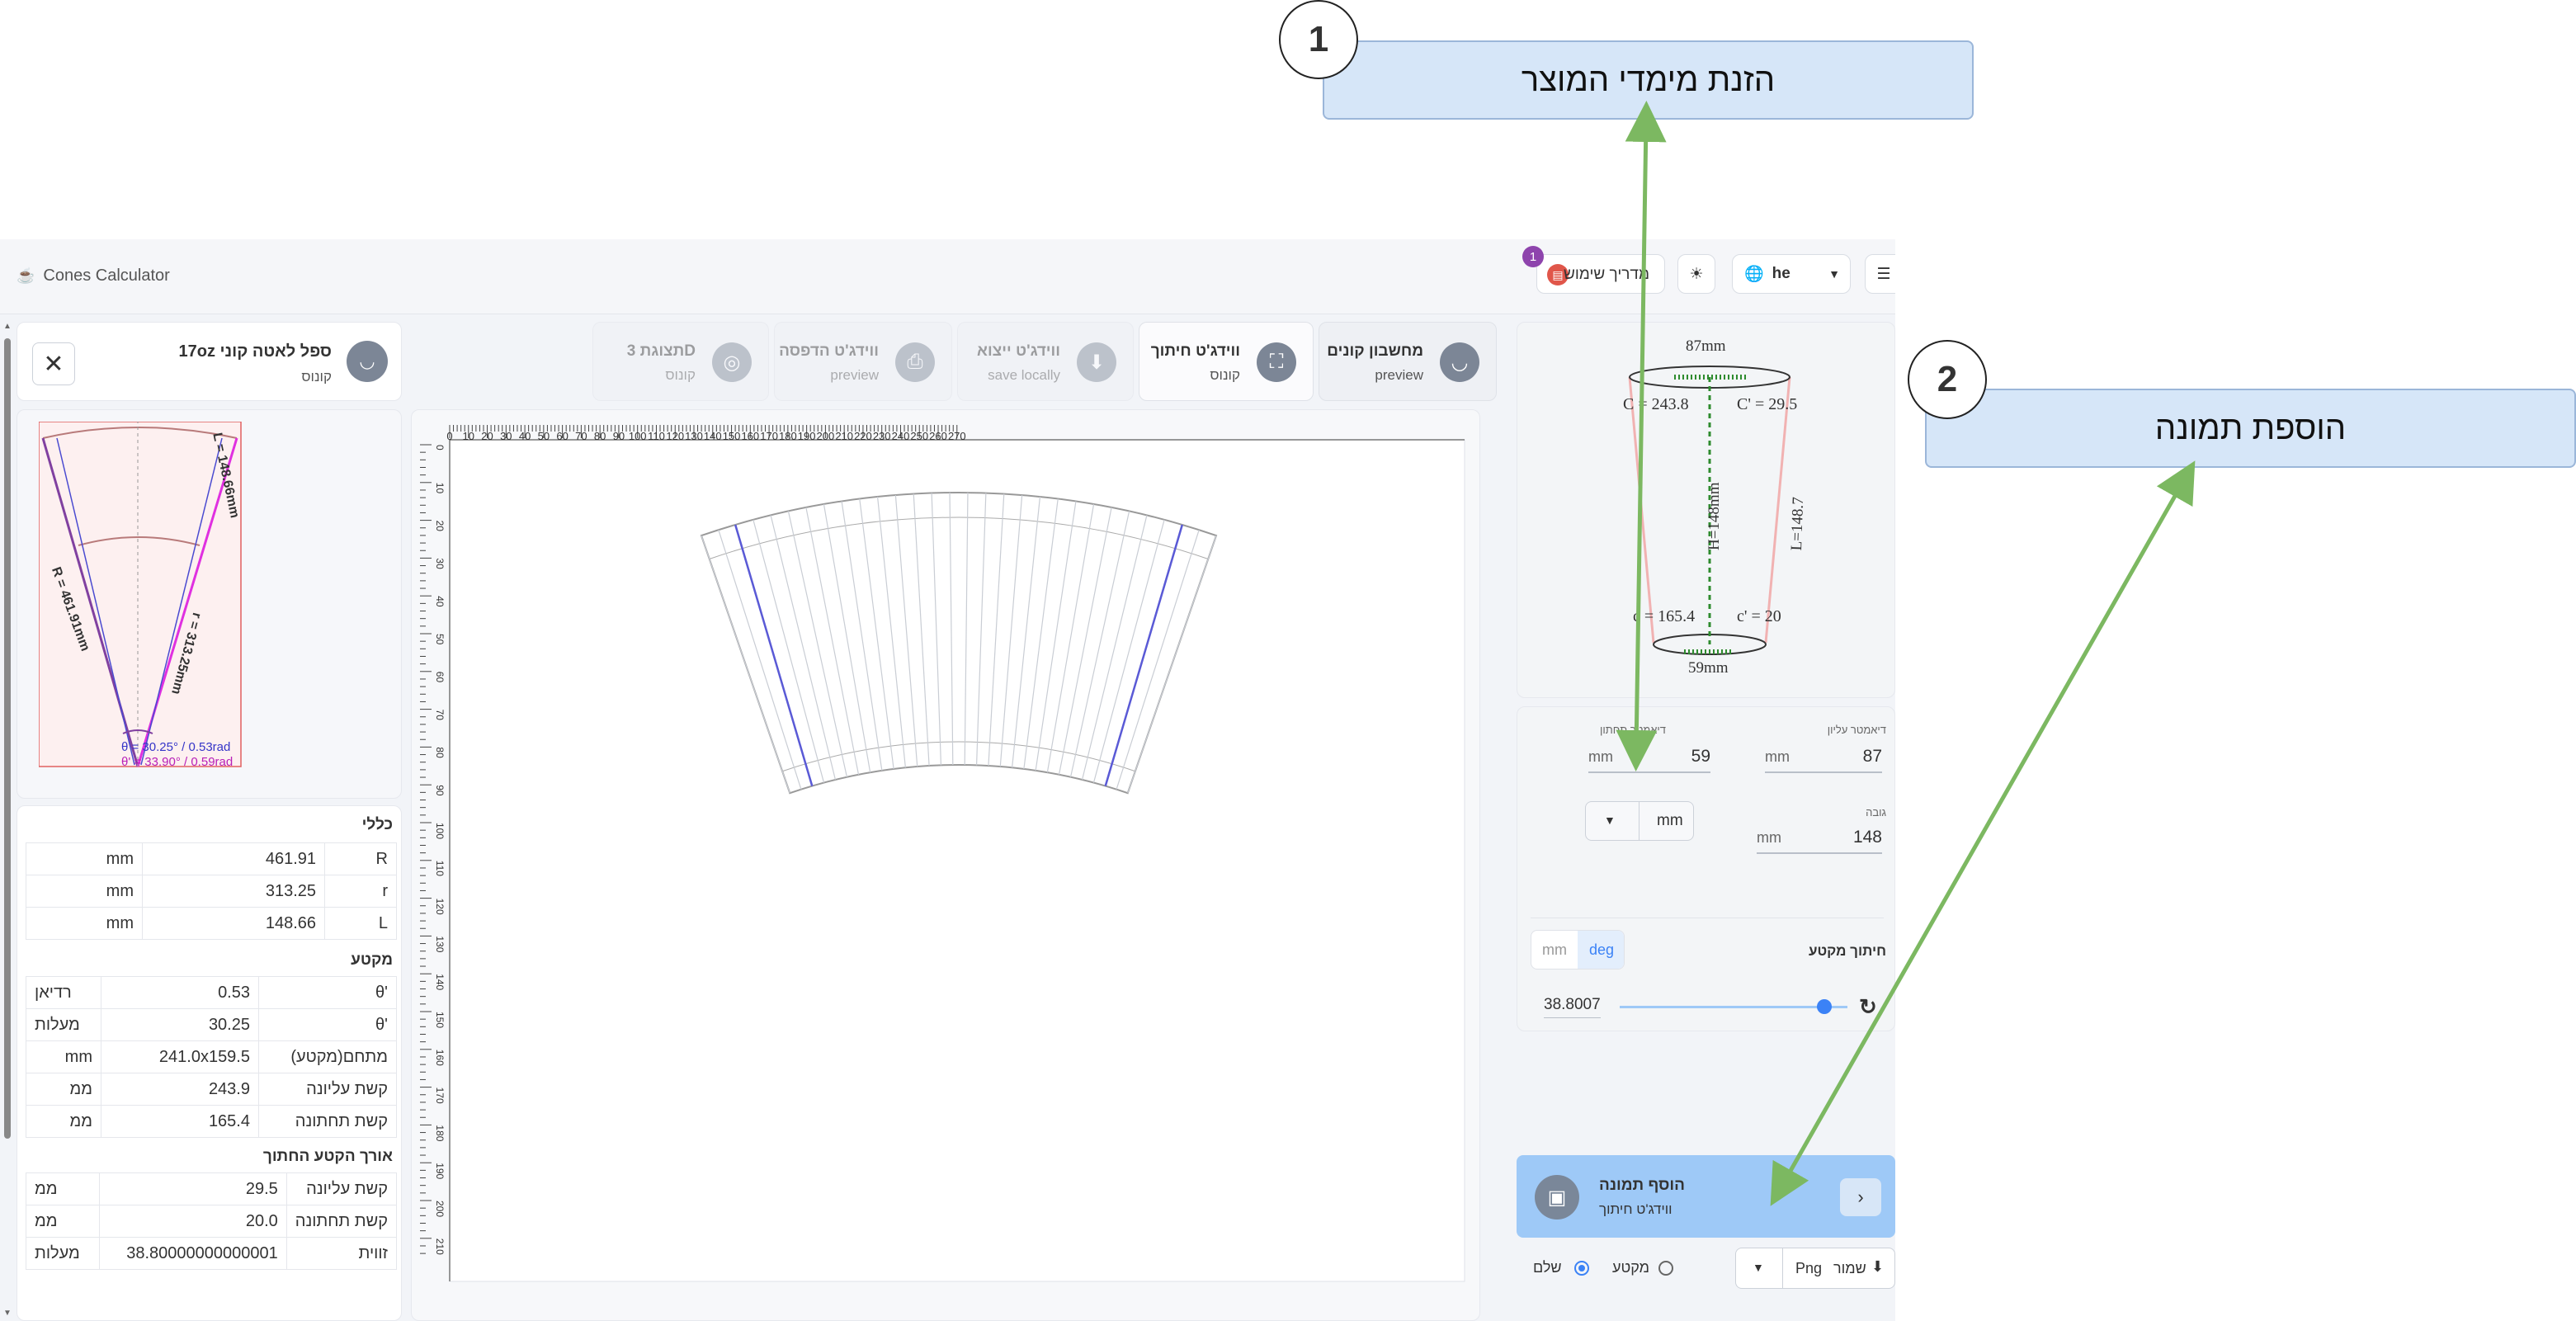  What do you see at coordinates (440, 563) in the screenshot?
I see `left-ruler-label: 30` at bounding box center [440, 563].